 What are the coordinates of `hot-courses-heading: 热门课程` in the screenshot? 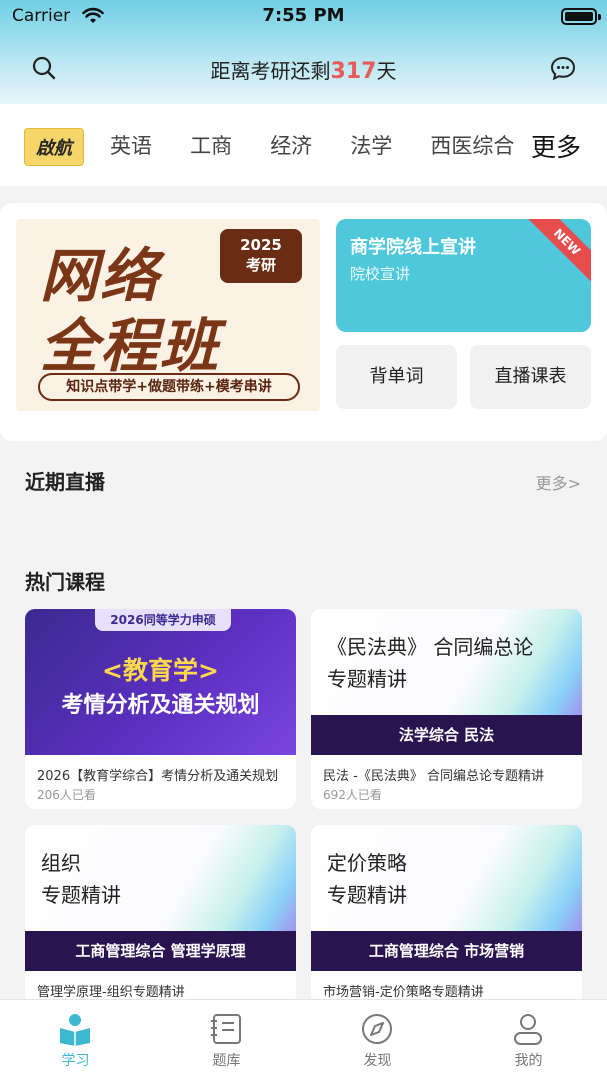 It's located at (65, 582).